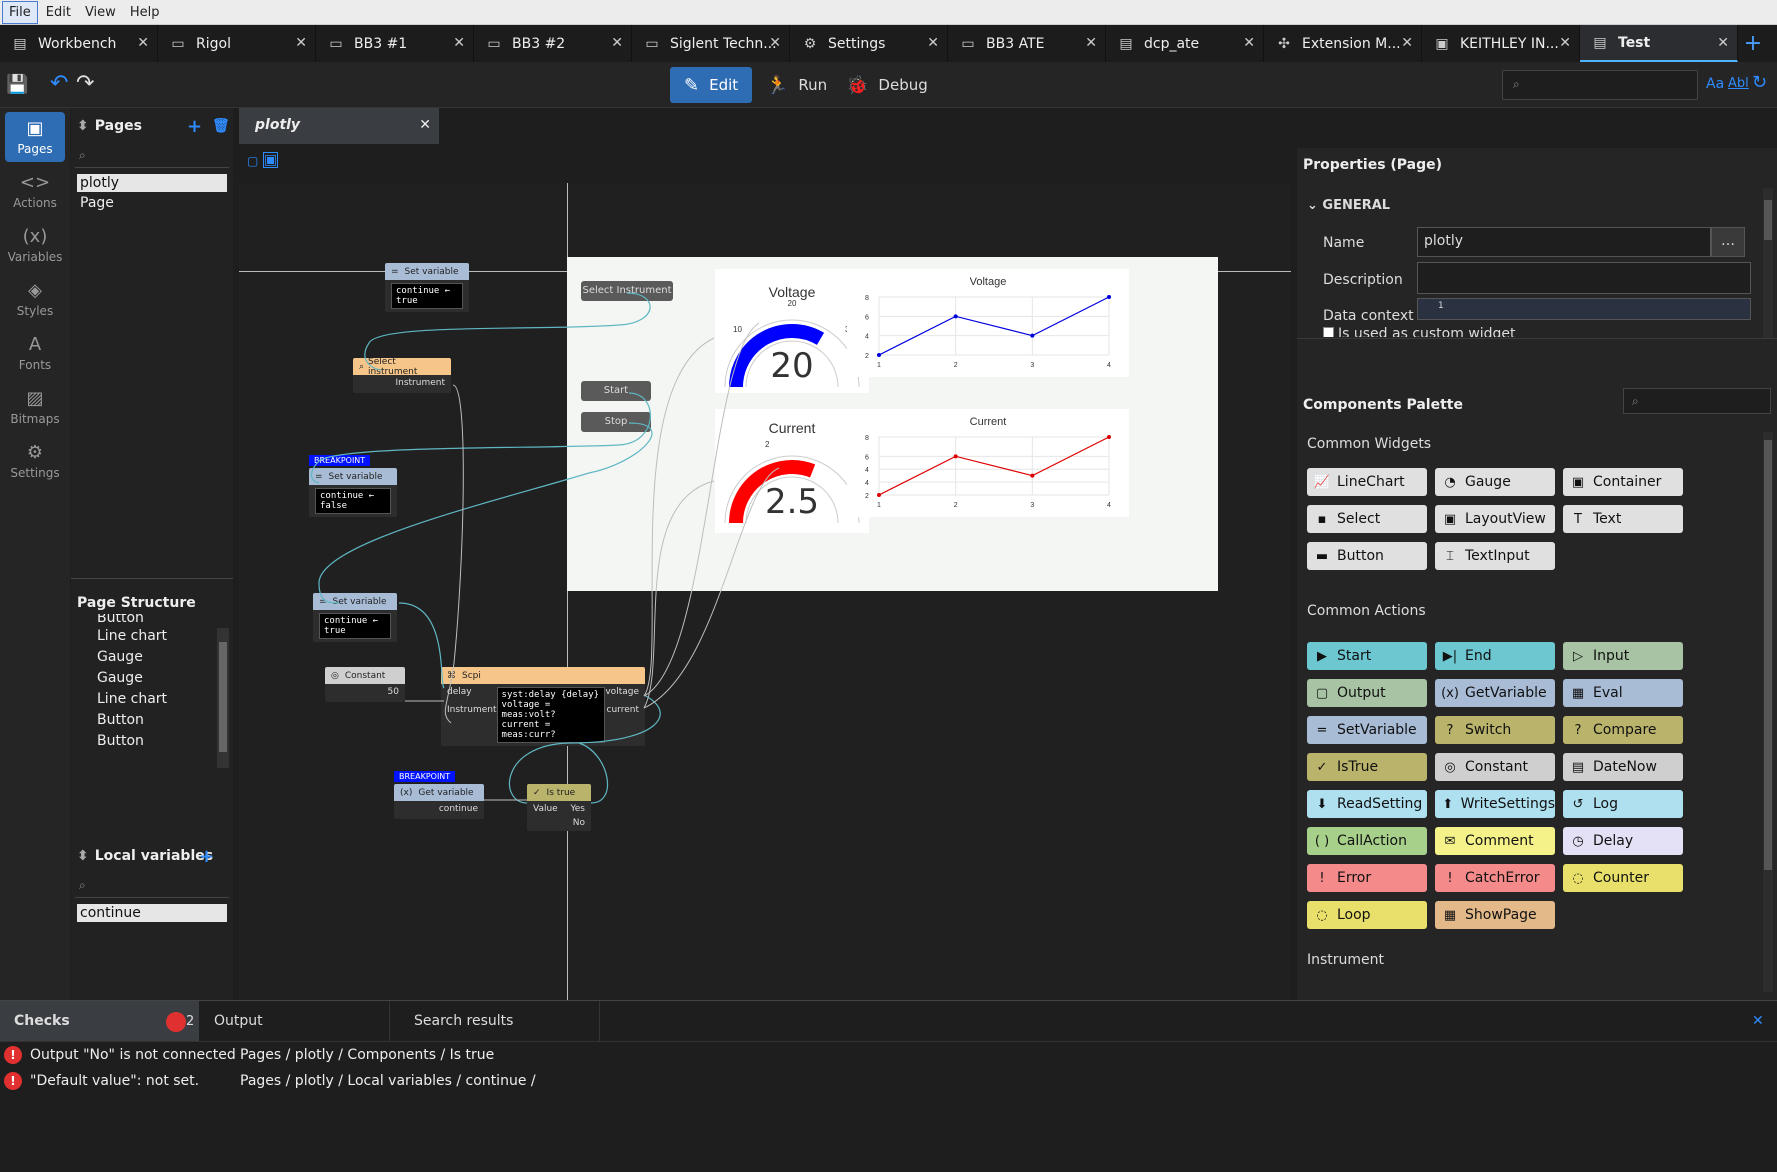  Describe the element at coordinates (1495, 482) in the screenshot. I see `palette-gauge-button: ◔ Gauge` at that location.